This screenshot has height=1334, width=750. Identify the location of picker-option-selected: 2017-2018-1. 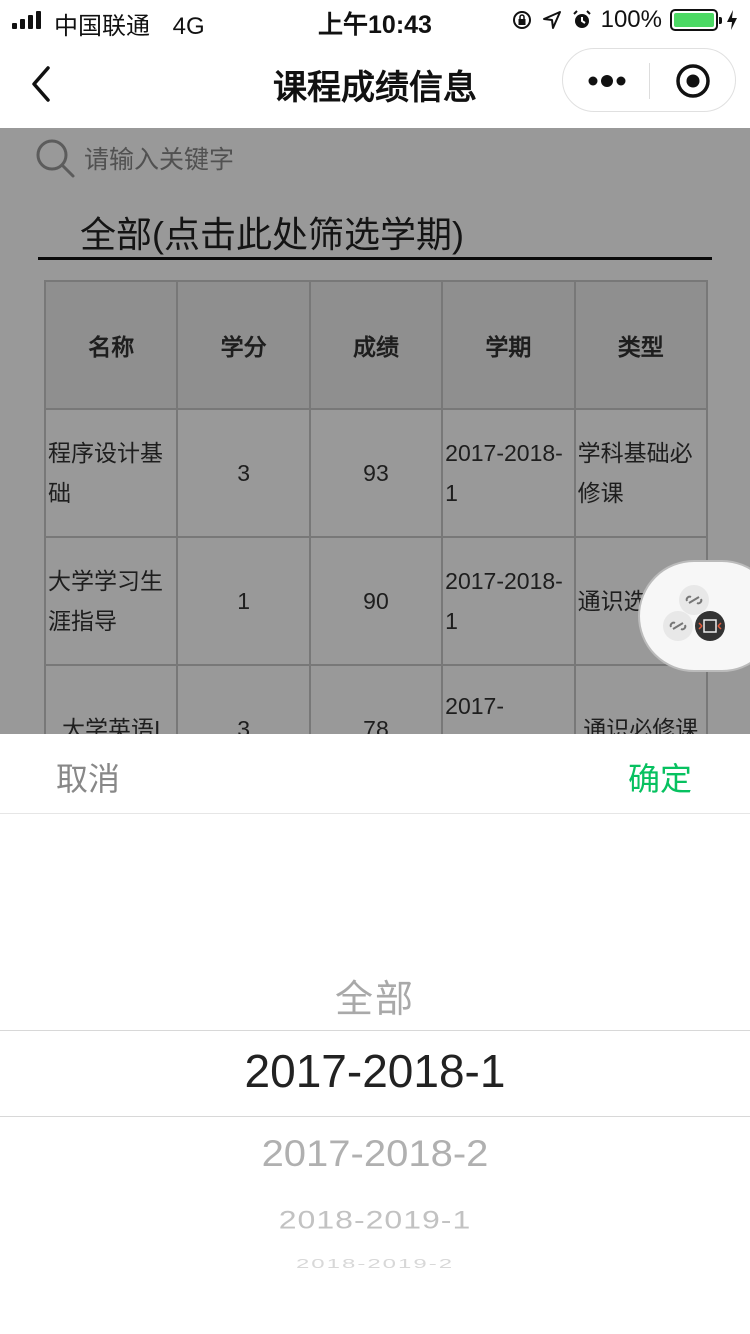
(375, 1071).